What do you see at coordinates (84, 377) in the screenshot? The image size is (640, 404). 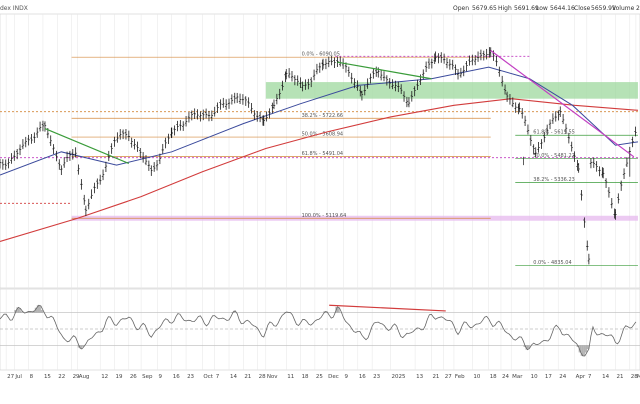 I see `oscillator-x-tick-label: Aug` at bounding box center [84, 377].